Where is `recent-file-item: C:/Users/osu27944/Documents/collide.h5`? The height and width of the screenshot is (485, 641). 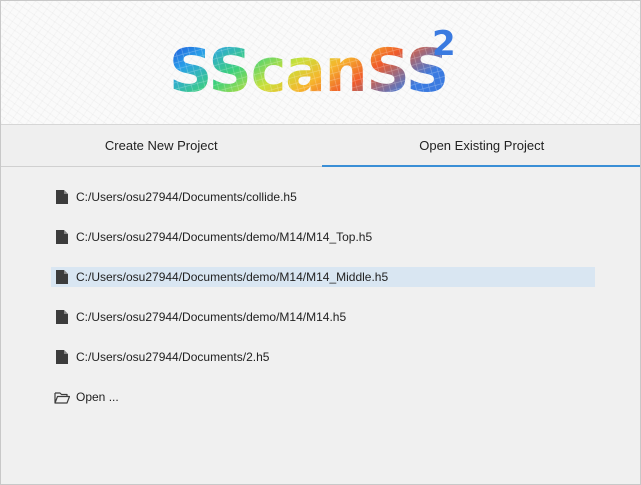 recent-file-item: C:/Users/osu27944/Documents/collide.h5 is located at coordinates (323, 197).